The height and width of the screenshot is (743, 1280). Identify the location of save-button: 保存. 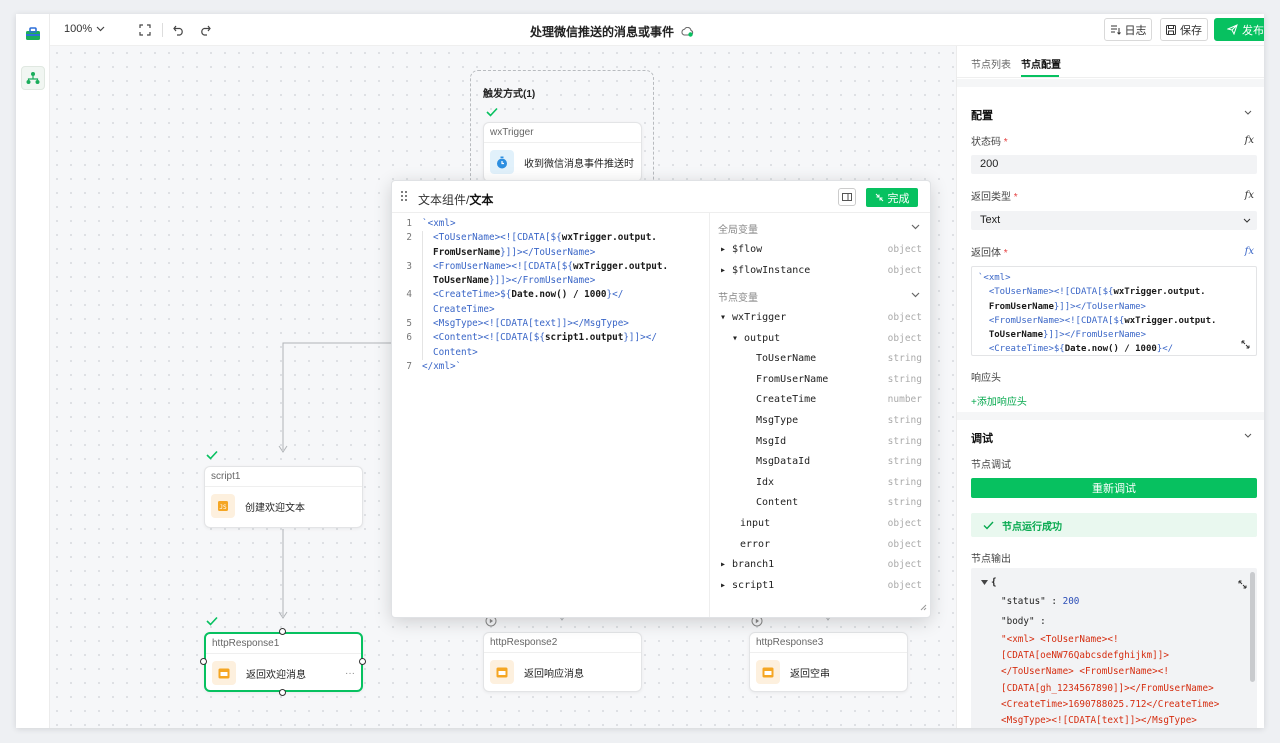
(1184, 29).